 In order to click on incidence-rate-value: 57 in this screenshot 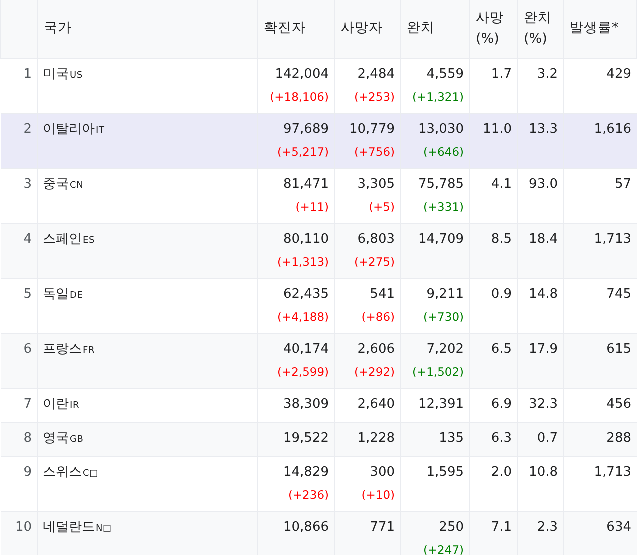, I will do `click(623, 185)`.